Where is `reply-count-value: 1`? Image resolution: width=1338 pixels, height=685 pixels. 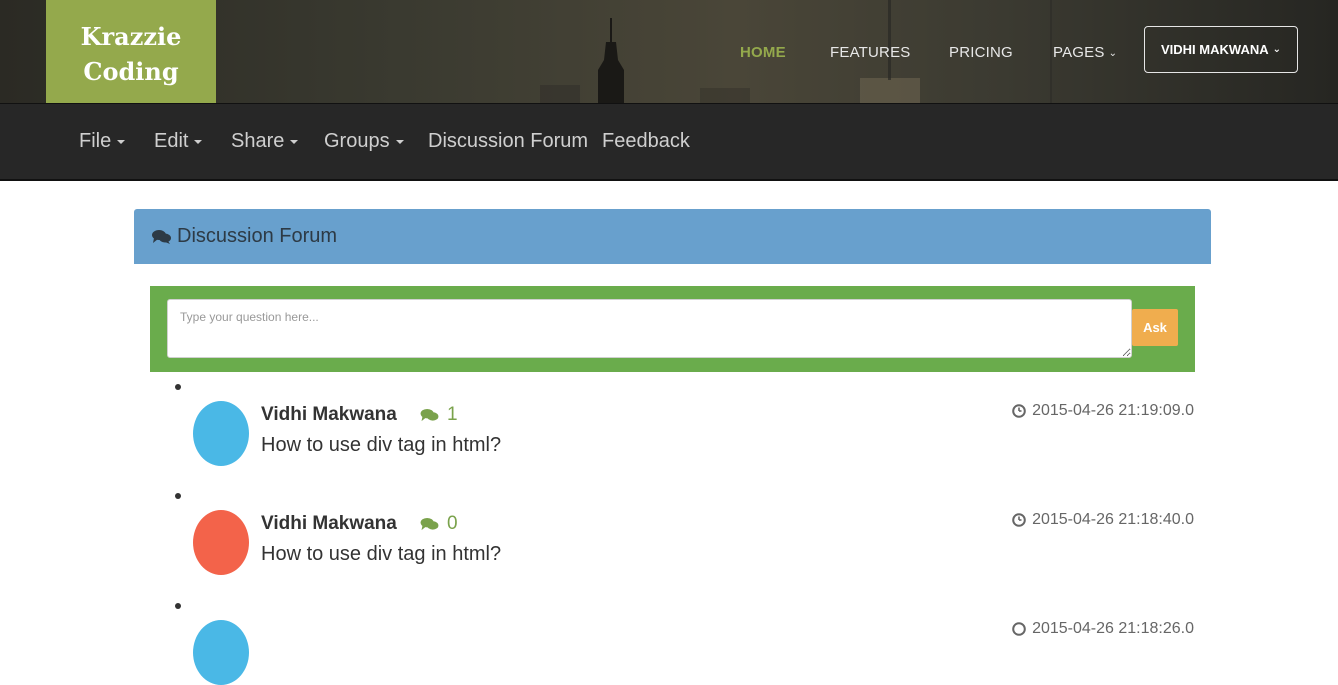
reply-count-value: 1 is located at coordinates (452, 414).